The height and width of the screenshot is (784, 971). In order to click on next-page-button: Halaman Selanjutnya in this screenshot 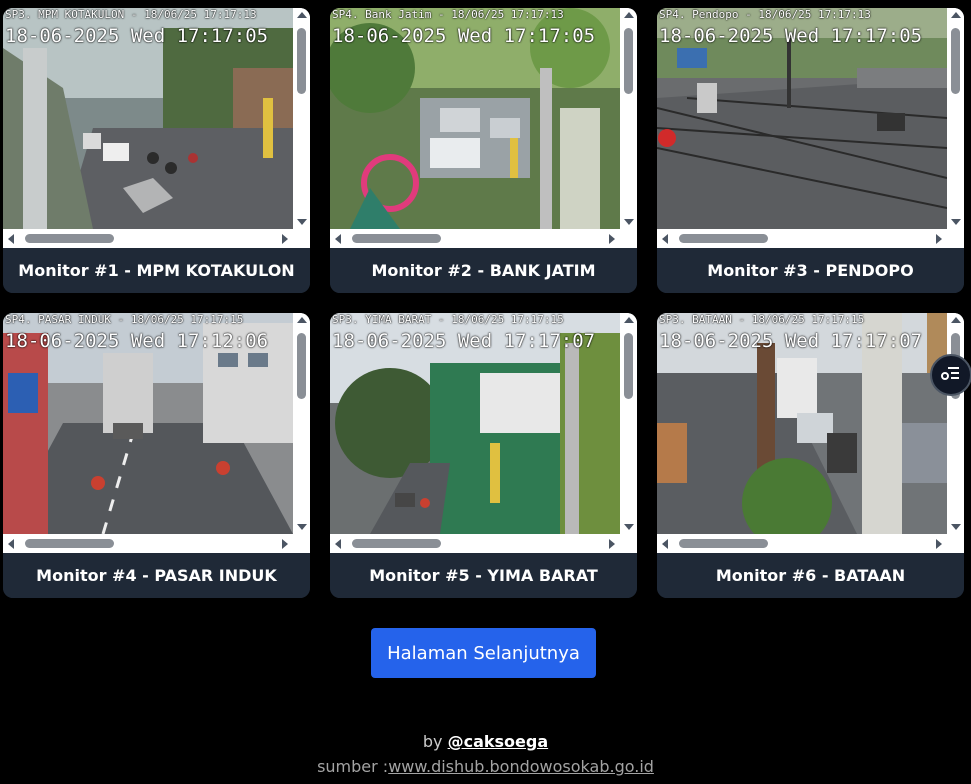, I will do `click(483, 653)`.